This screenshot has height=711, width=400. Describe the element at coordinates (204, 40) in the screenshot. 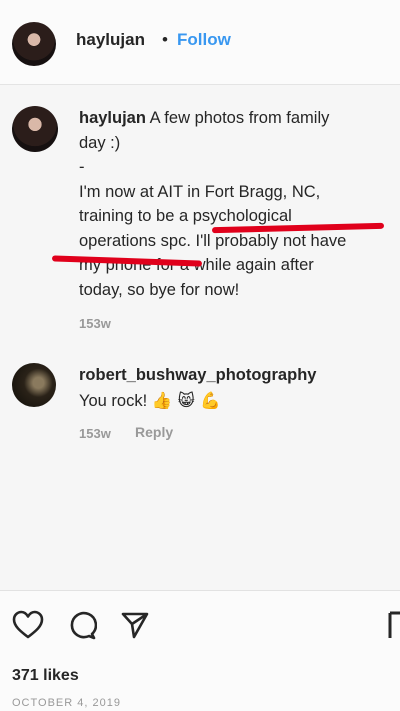

I see `follow-button: Follow` at that location.